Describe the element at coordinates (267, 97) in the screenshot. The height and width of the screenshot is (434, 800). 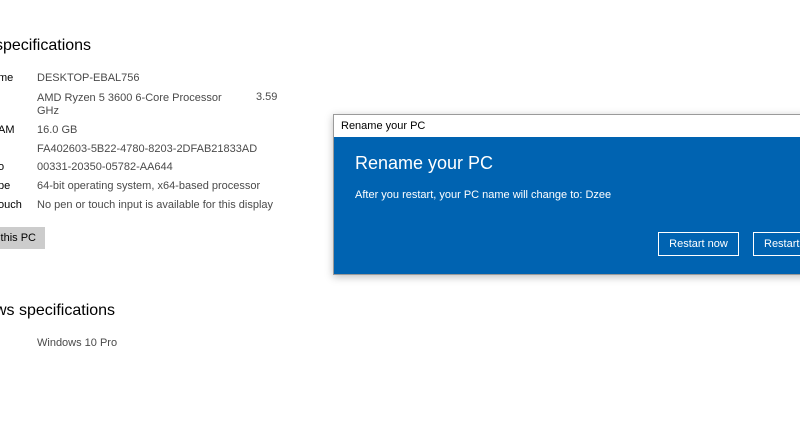
I see `processor-speed: 3.59` at that location.